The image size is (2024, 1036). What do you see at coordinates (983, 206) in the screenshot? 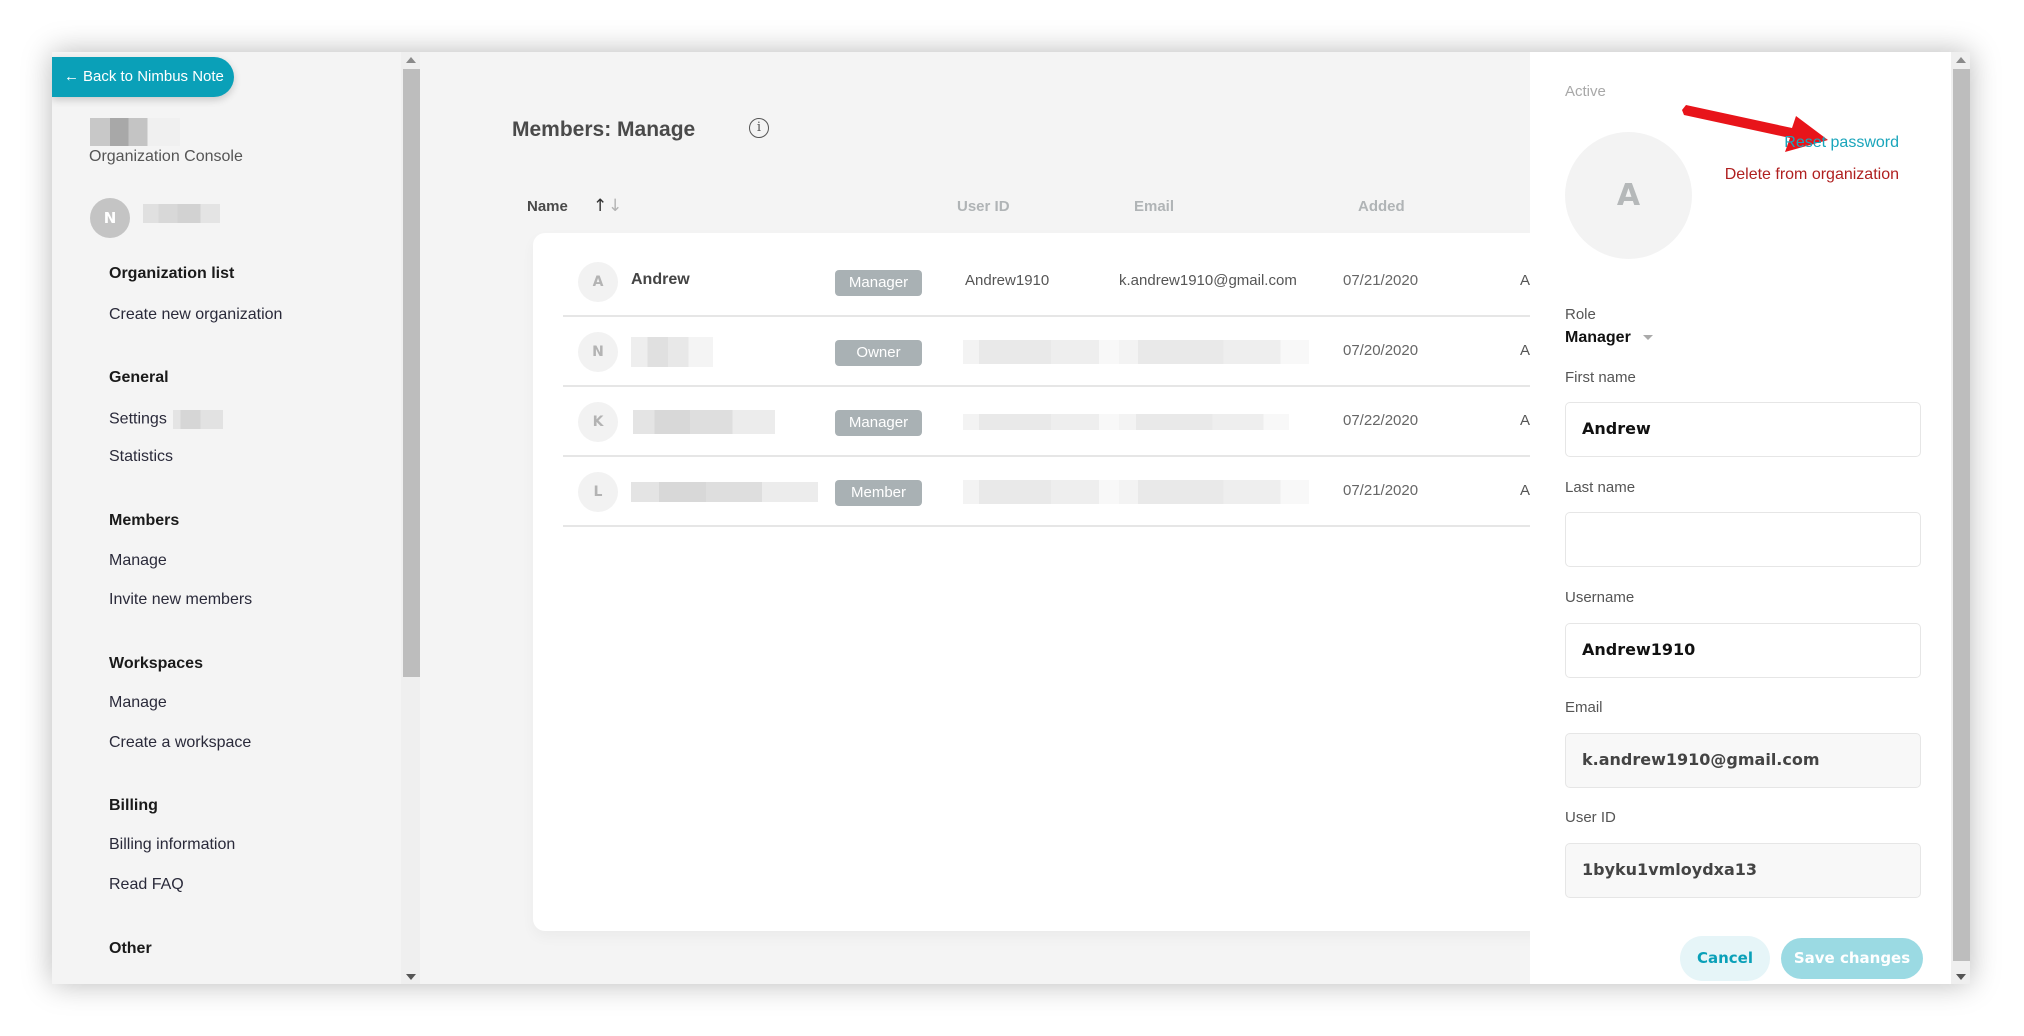
I see `column-header-user-id: User ID` at bounding box center [983, 206].